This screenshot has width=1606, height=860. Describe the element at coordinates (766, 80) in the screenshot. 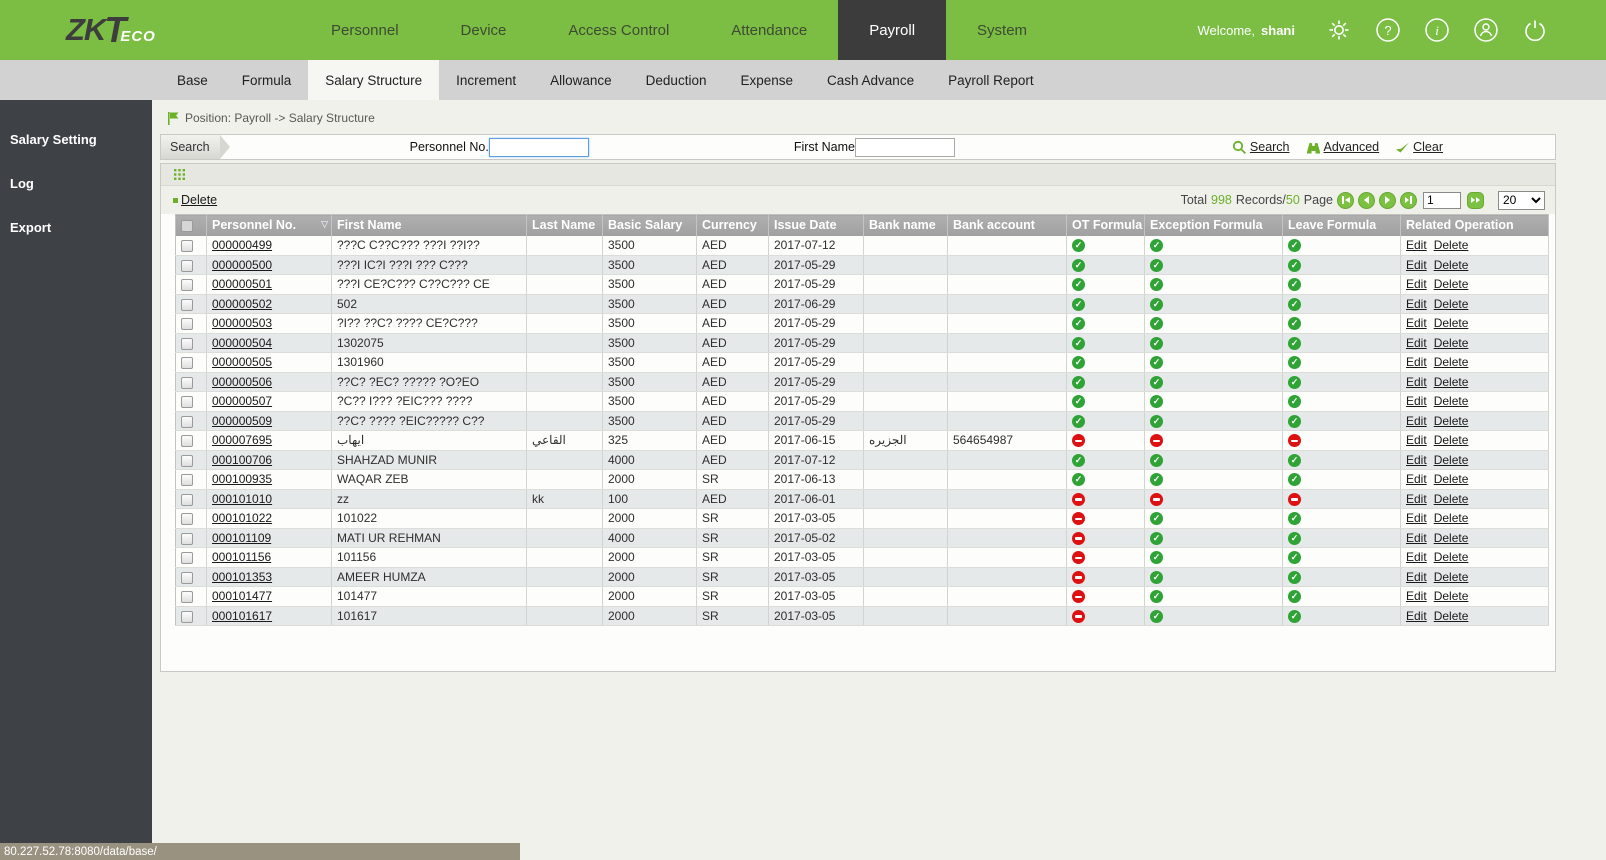

I see `tab-expense: Expense` at that location.